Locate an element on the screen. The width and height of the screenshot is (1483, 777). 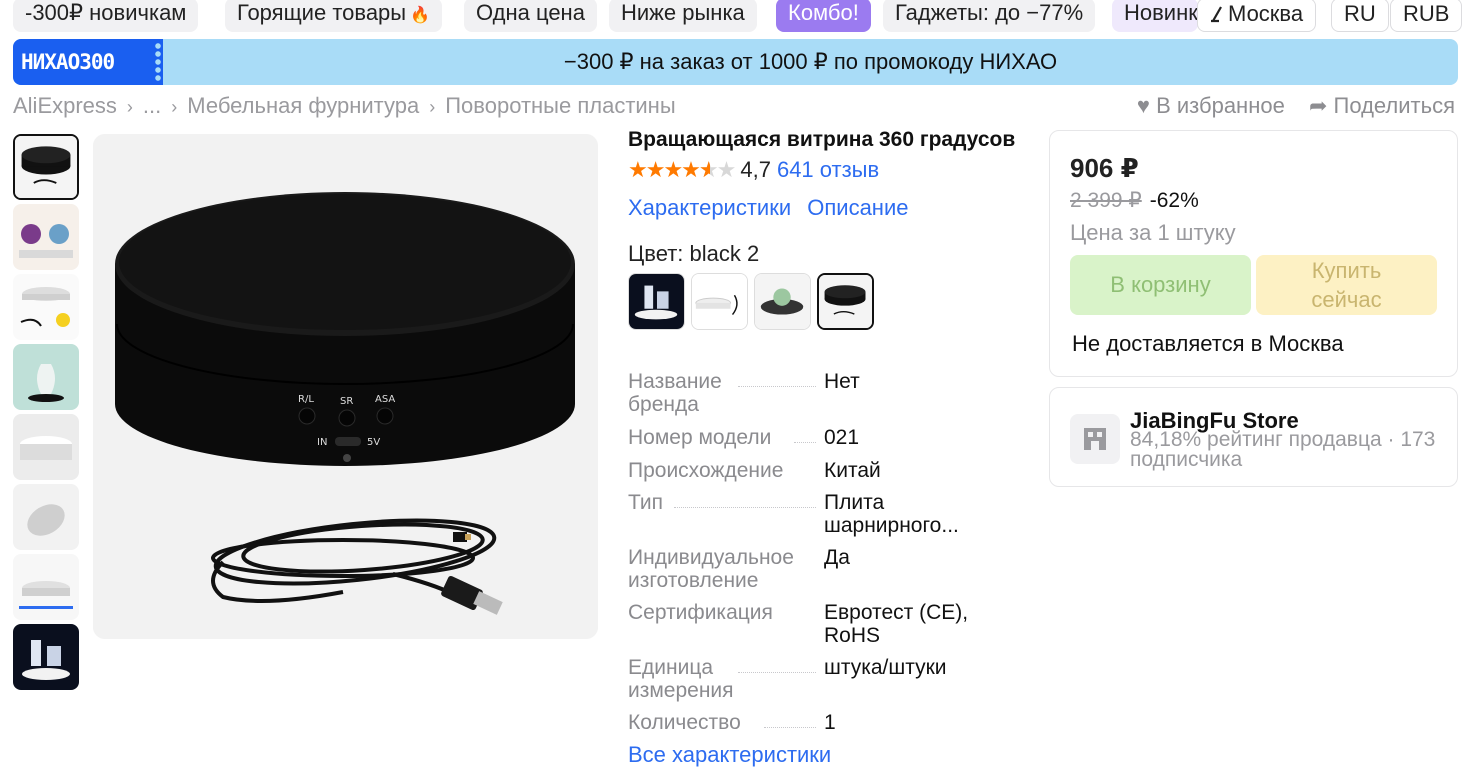
rating-row: ★★★★★ ★ ★ 4,7 641 отзыв is located at coordinates (828, 170).